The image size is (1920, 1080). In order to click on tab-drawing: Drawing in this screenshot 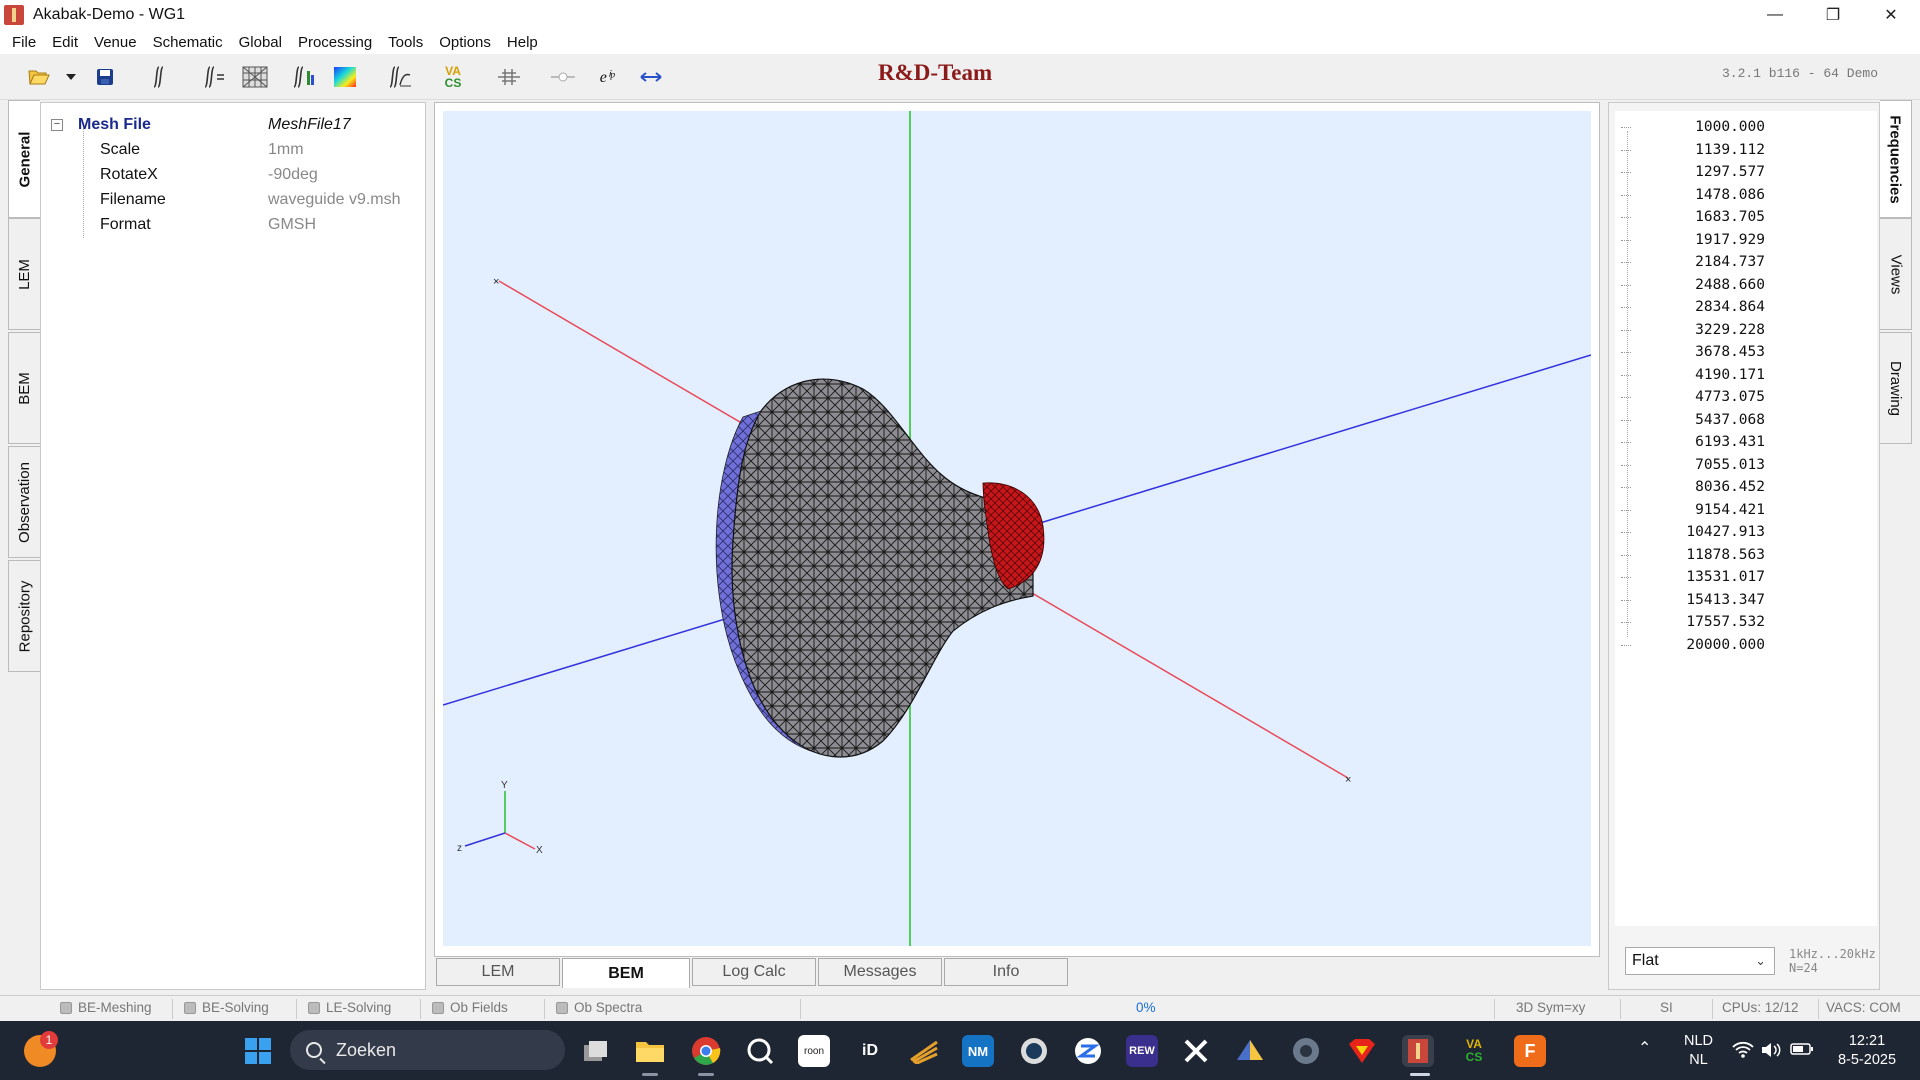, I will do `click(1896, 388)`.